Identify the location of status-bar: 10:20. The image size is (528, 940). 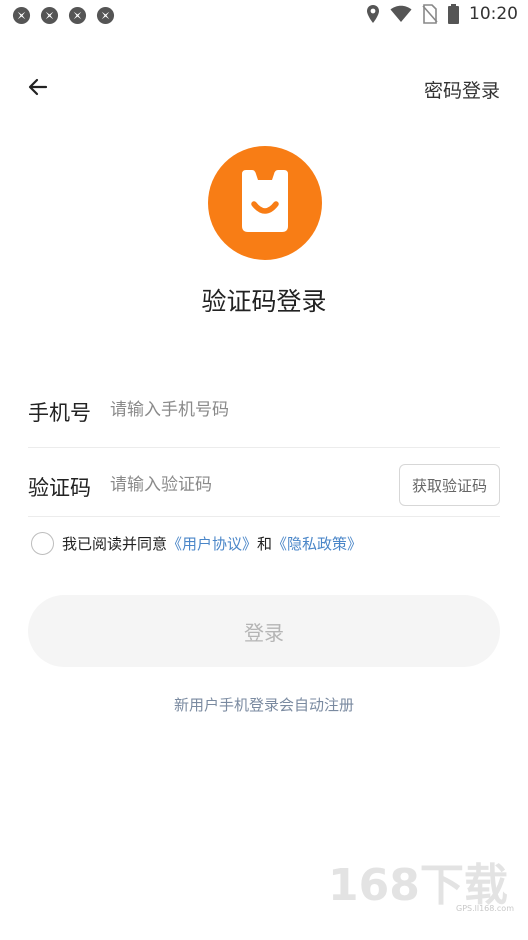
(264, 15).